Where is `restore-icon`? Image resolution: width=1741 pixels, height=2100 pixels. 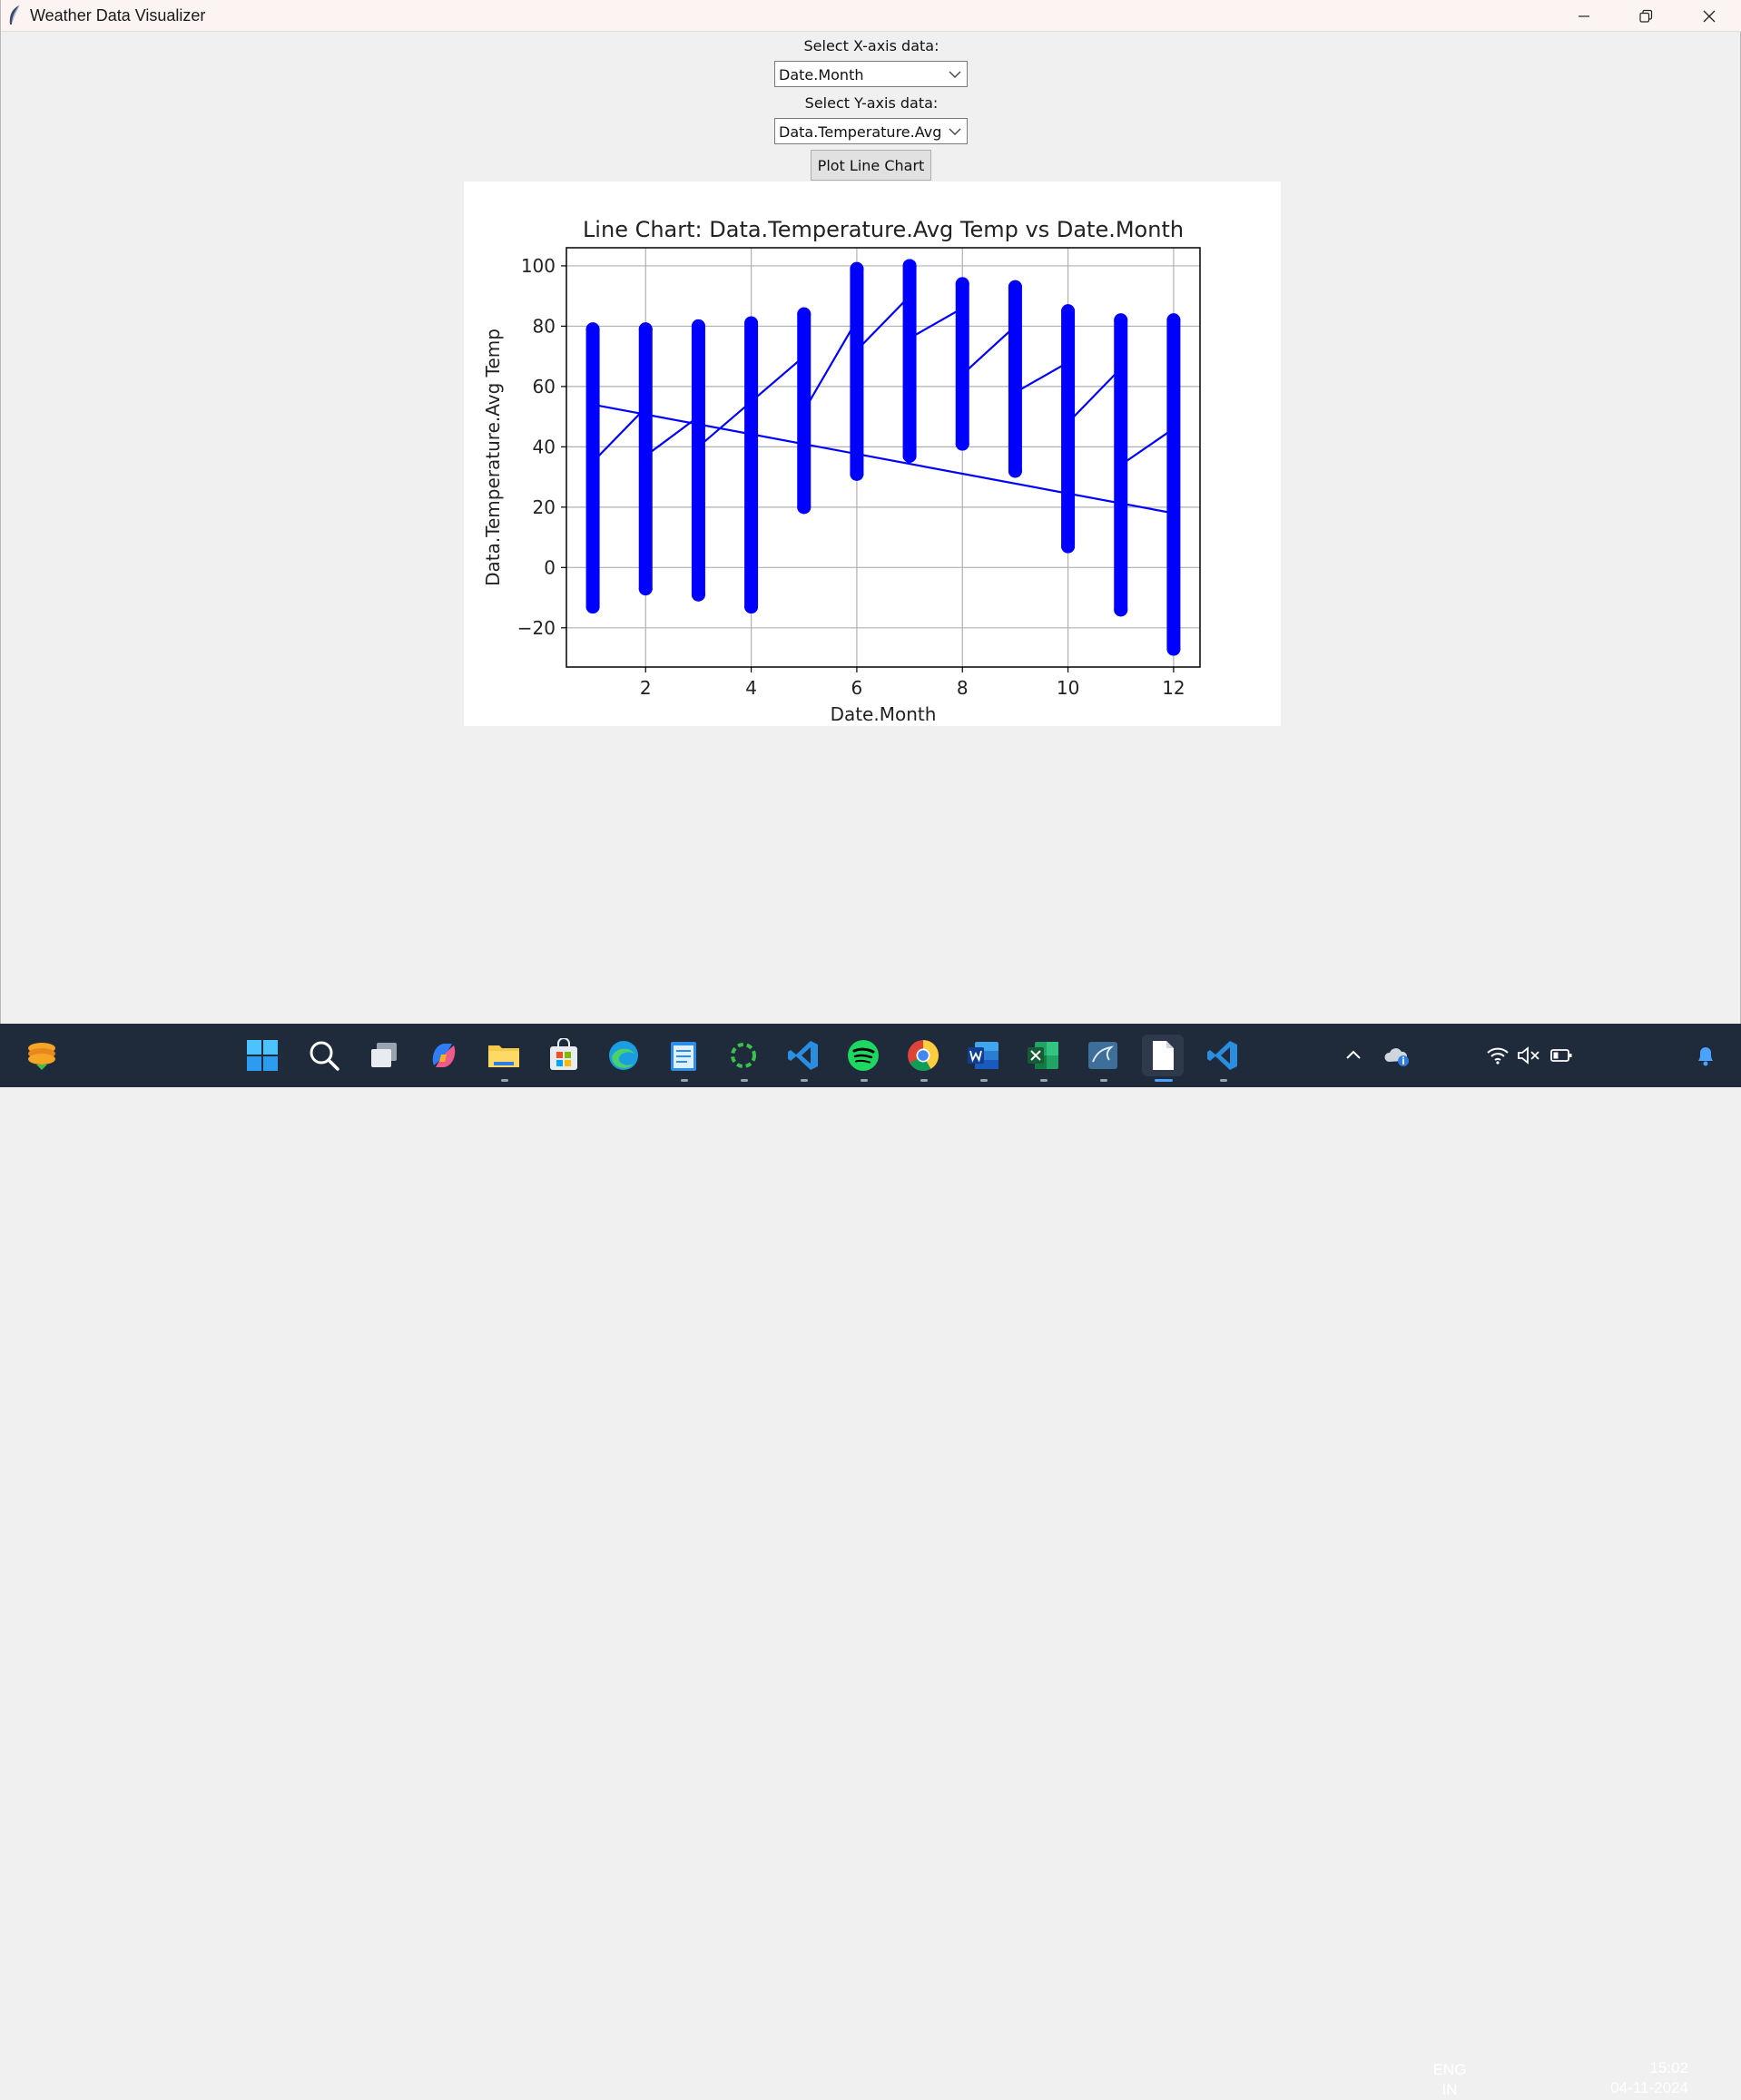
restore-icon is located at coordinates (1646, 16).